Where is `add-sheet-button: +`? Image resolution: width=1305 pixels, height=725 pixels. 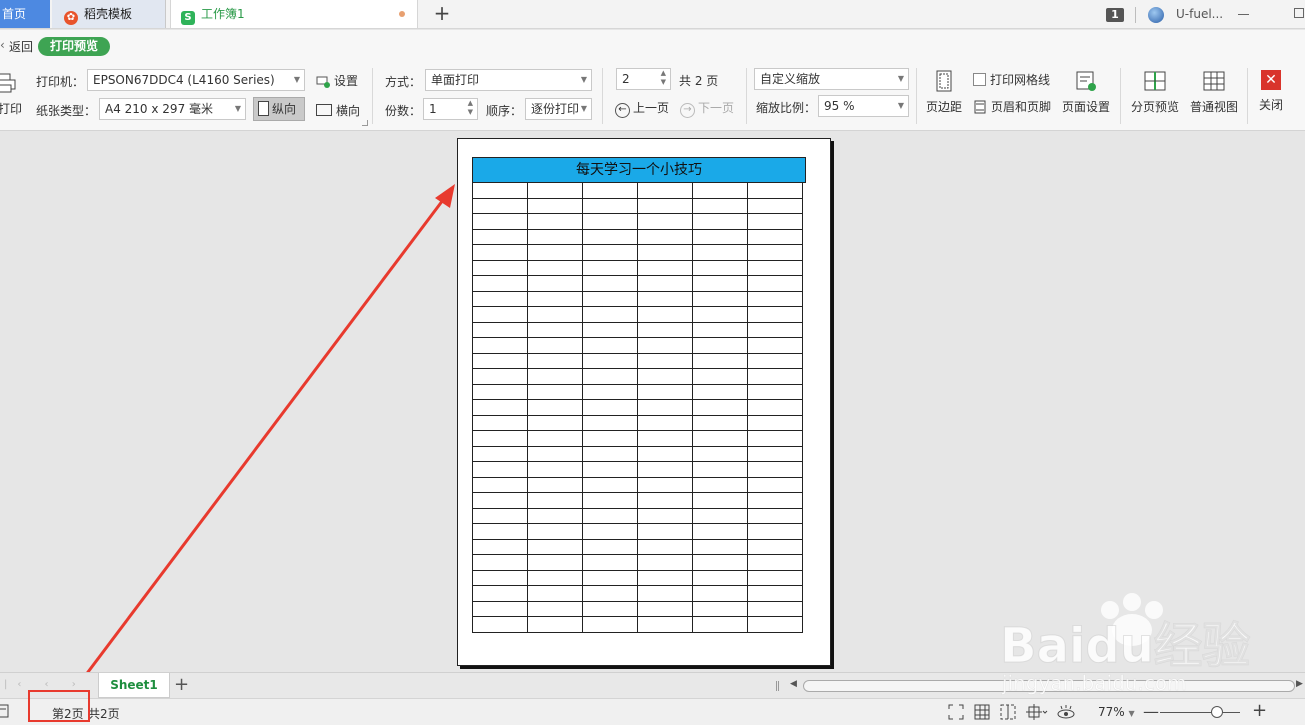
add-sheet-button: + is located at coordinates (181, 685).